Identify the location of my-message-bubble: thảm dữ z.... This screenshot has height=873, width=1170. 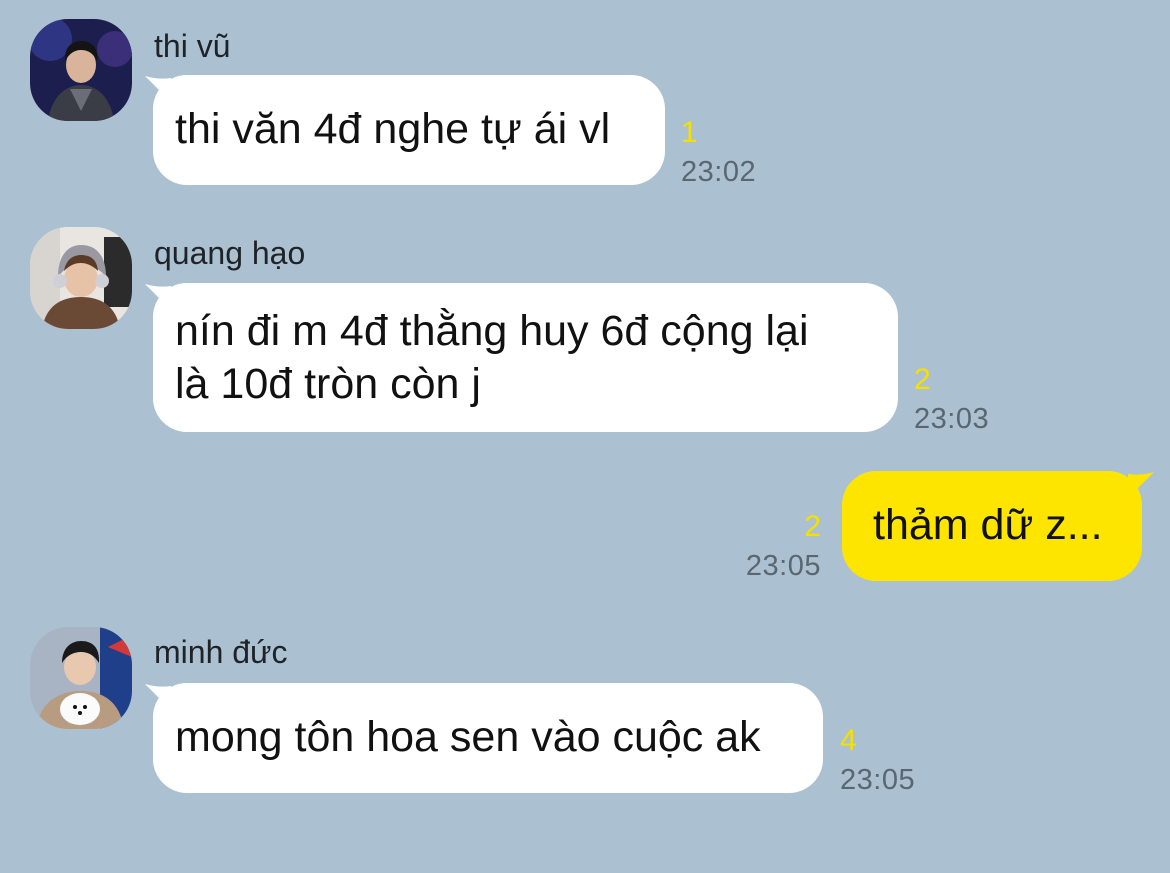
(992, 526).